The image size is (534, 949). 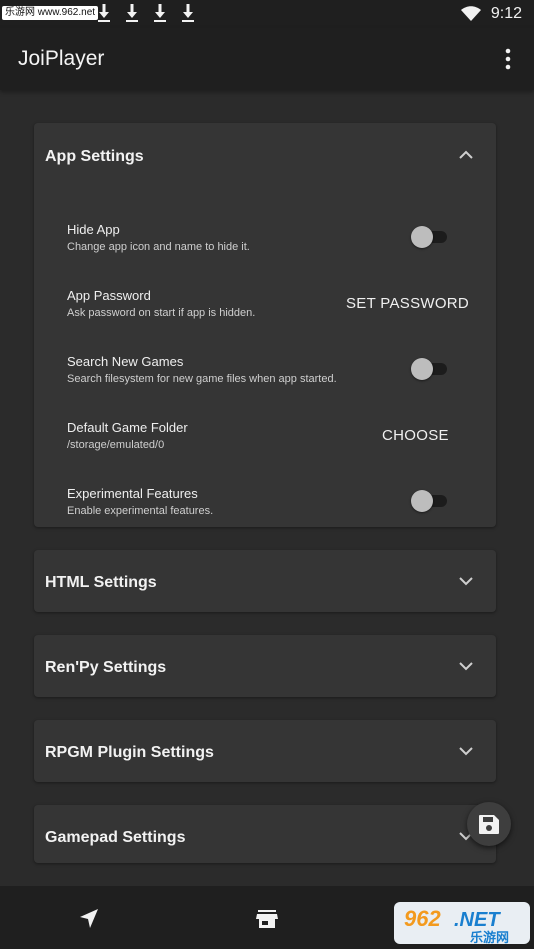 I want to click on notification-icons, so click(x=146, y=13).